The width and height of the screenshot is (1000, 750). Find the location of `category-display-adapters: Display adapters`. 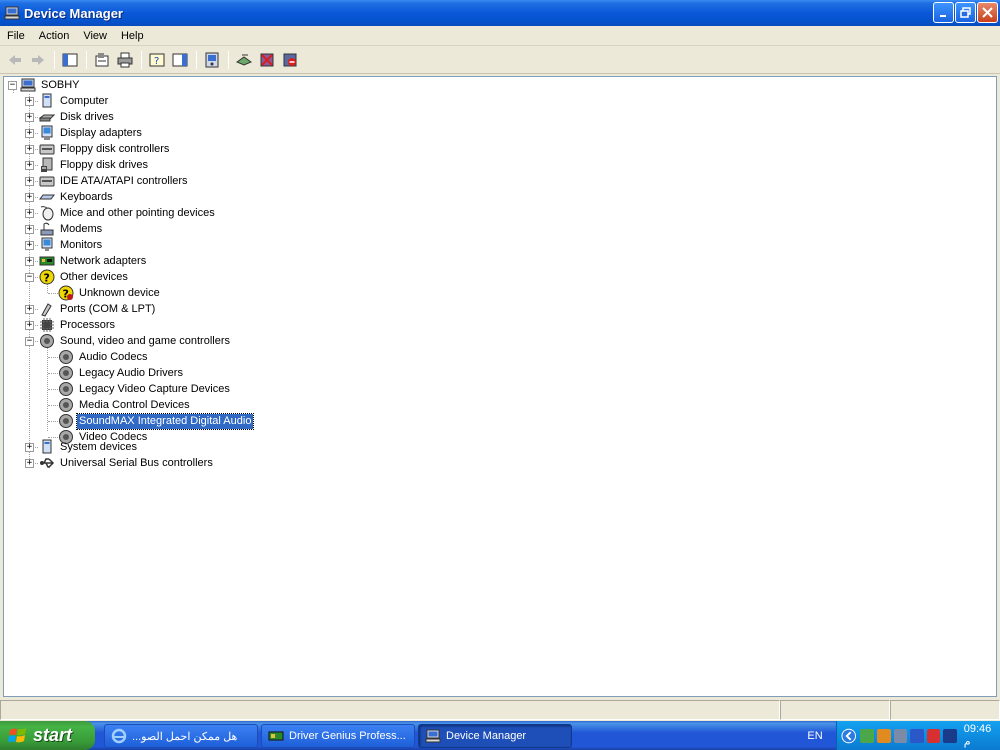

category-display-adapters: Display adapters is located at coordinates (91, 133).